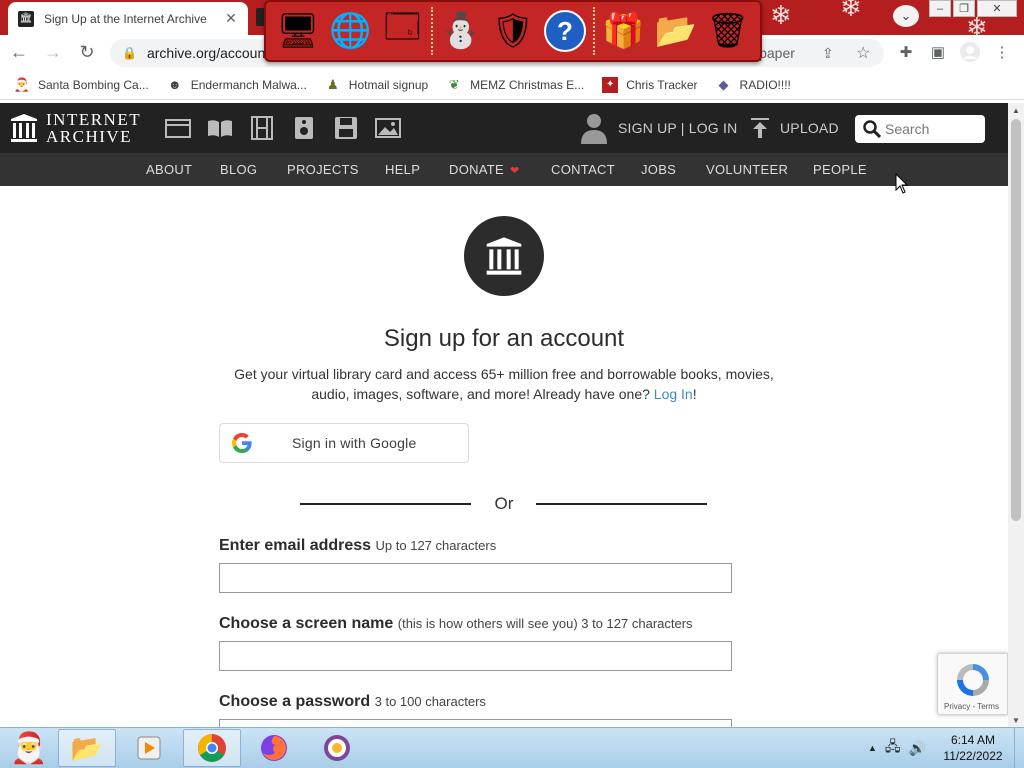 Image resolution: width=1024 pixels, height=768 pixels. Describe the element at coordinates (149, 748) in the screenshot. I see `taskbar-media-icon` at that location.